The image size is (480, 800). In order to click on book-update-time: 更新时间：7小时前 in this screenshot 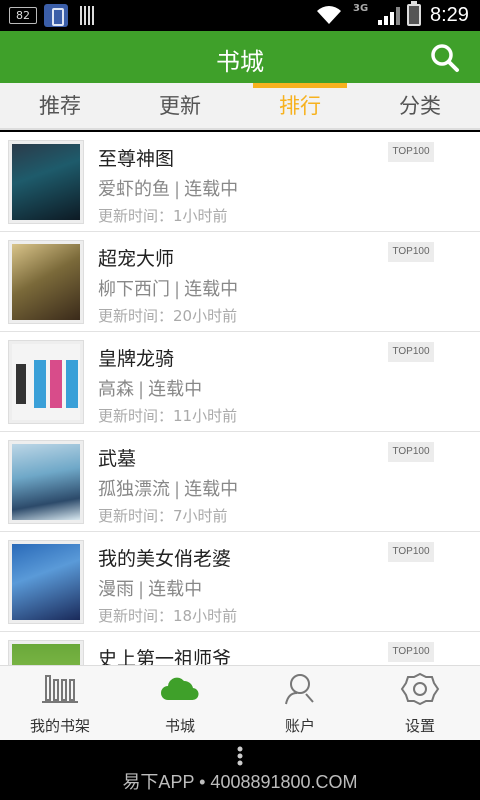, I will do `click(163, 516)`.